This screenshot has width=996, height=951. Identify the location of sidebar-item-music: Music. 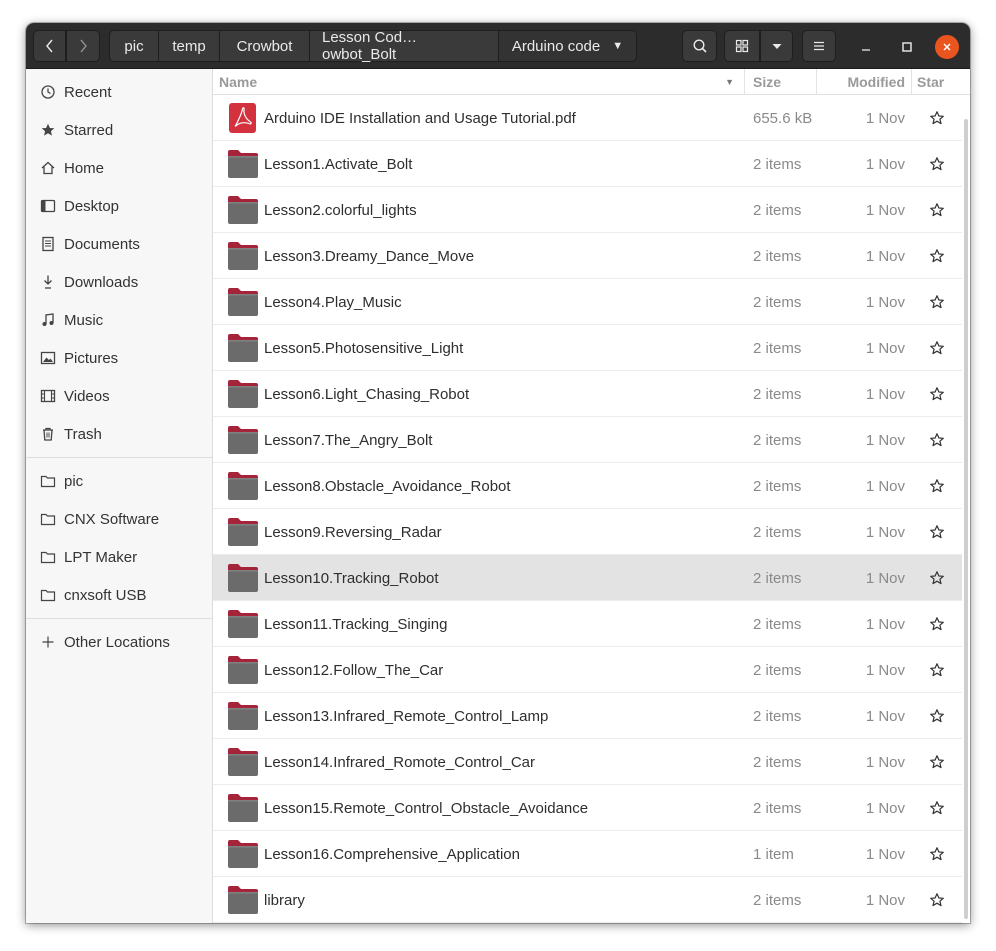
(119, 320).